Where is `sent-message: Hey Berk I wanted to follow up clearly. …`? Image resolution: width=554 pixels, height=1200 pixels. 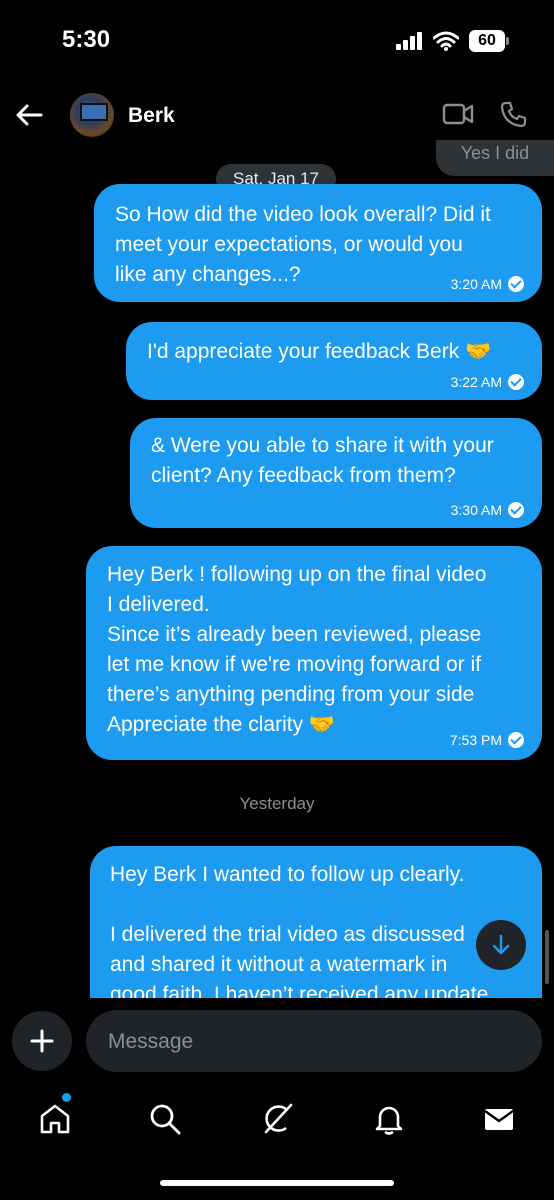
sent-message: Hey Berk I wanted to follow up clearly. … is located at coordinates (316, 922).